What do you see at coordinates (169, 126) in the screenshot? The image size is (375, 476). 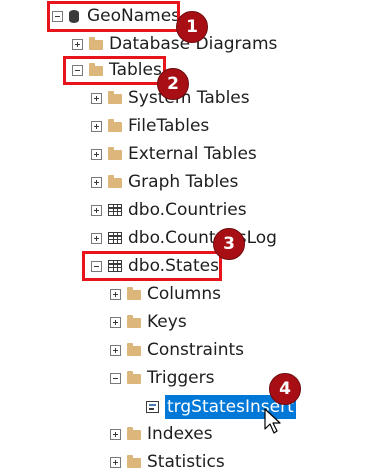 I see `tree-node-label: FileTables` at bounding box center [169, 126].